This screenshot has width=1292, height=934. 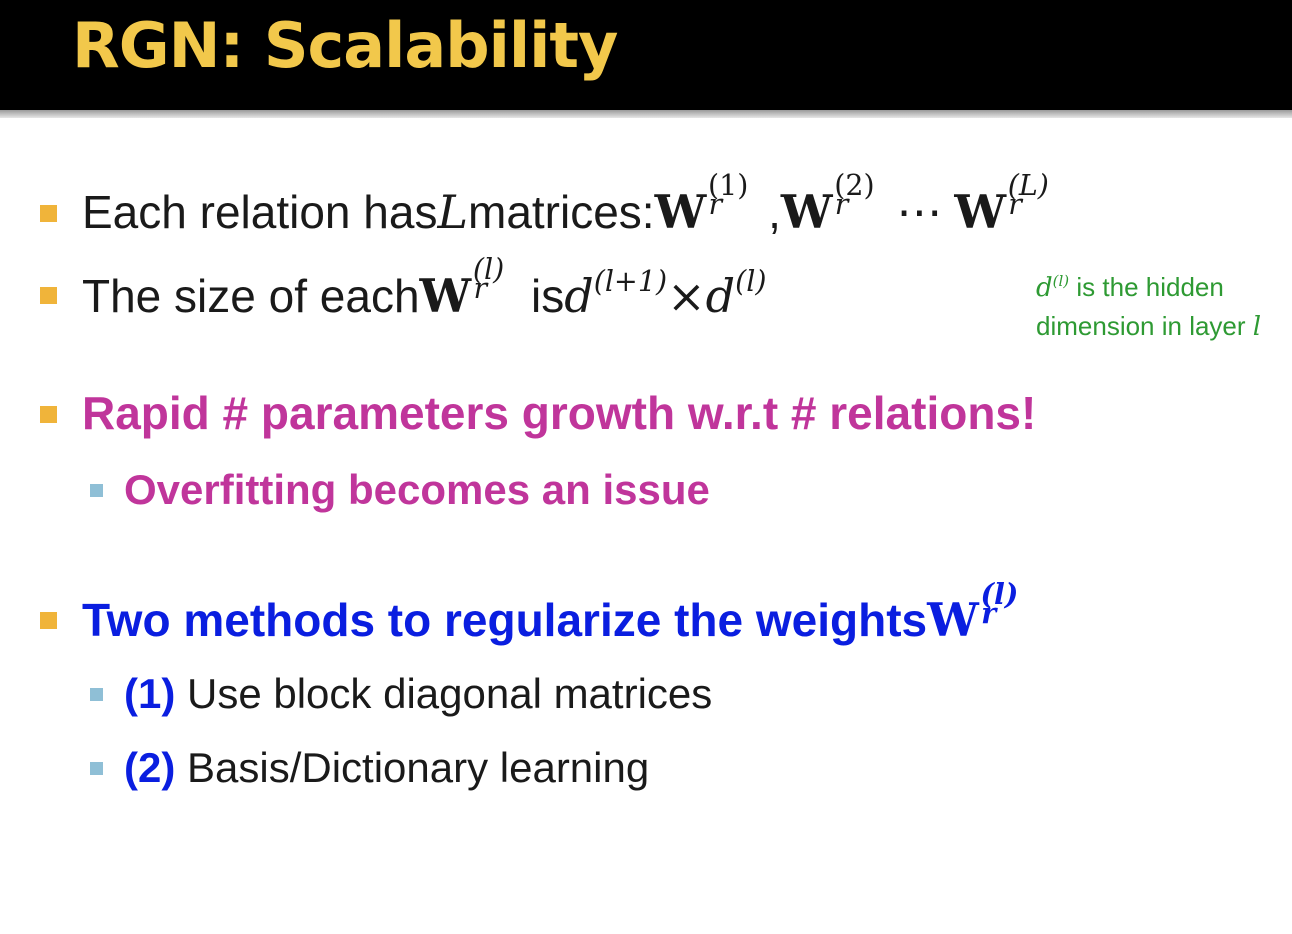 I want to click on math-var-l: l, so click(x=1257, y=327).